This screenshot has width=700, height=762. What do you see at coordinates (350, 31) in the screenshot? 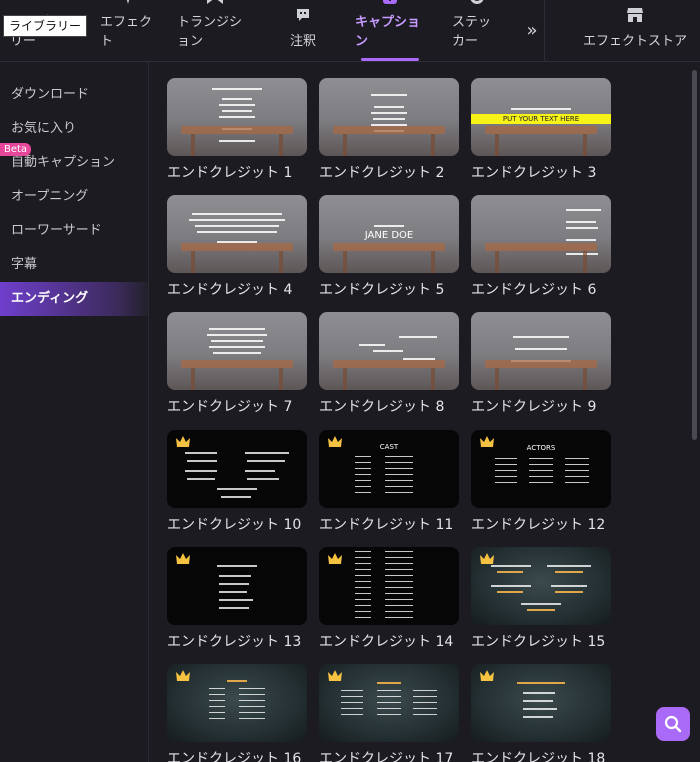
I see `top-tab-bar: ライブラリー エフェクト トランジション 注釈 キャプション ステッカー »` at bounding box center [350, 31].